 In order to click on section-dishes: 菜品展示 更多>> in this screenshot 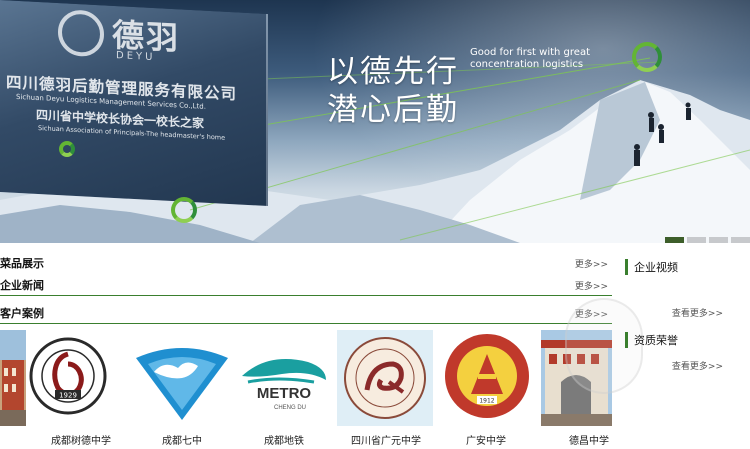, I will do `click(306, 263)`.